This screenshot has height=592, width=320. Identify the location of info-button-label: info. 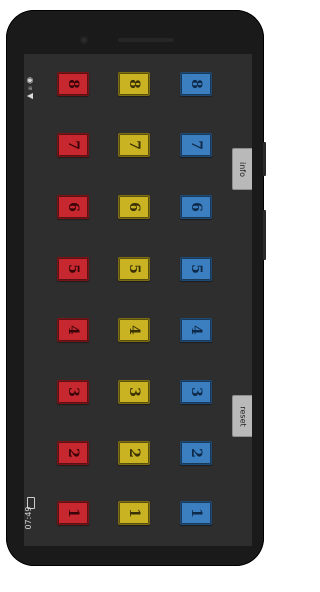
(243, 169).